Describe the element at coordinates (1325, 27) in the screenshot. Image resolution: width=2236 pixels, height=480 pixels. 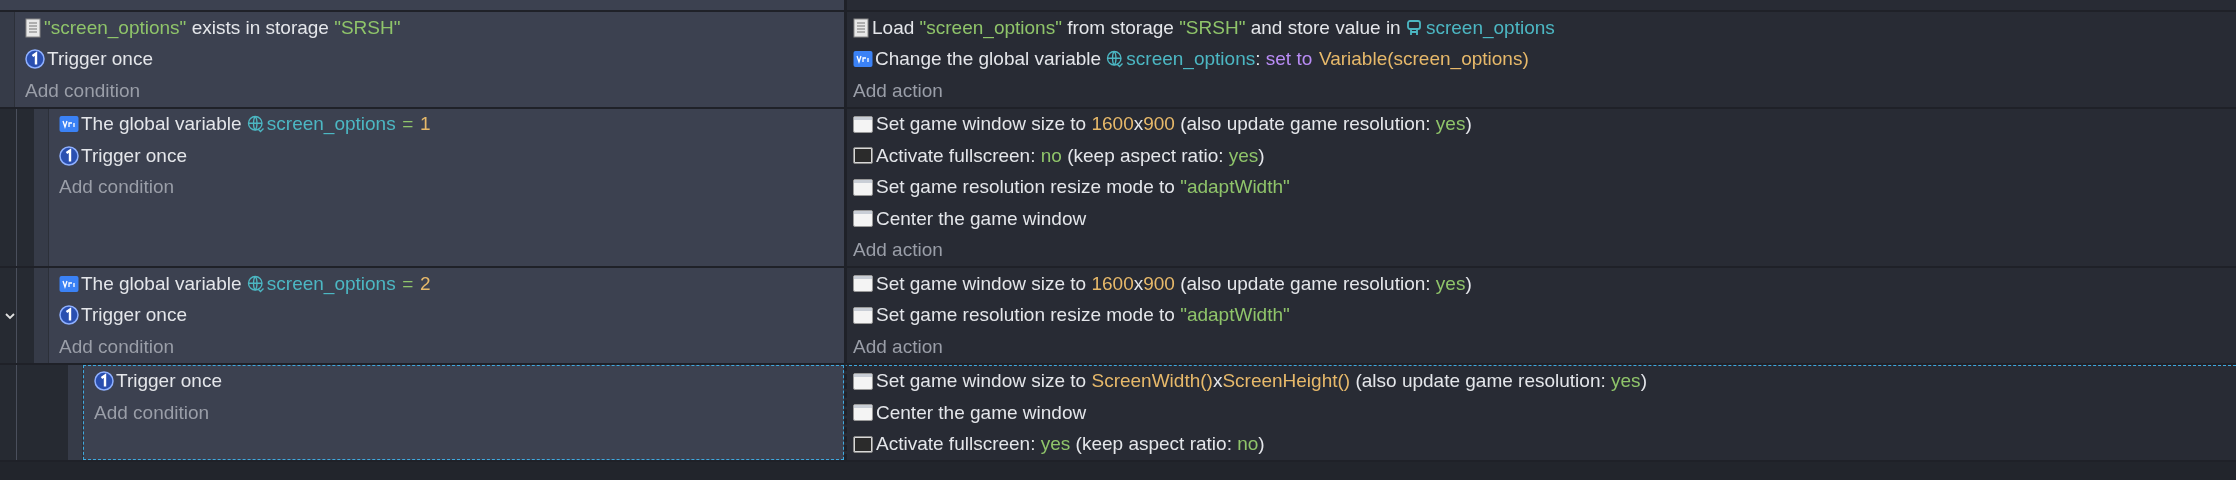
I see `instruction-text: and store value in` at that location.